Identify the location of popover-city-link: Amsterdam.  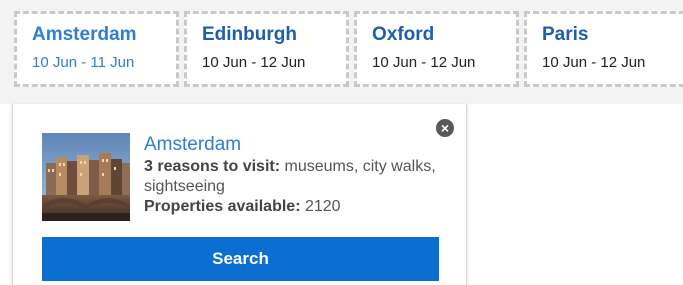
(294, 145).